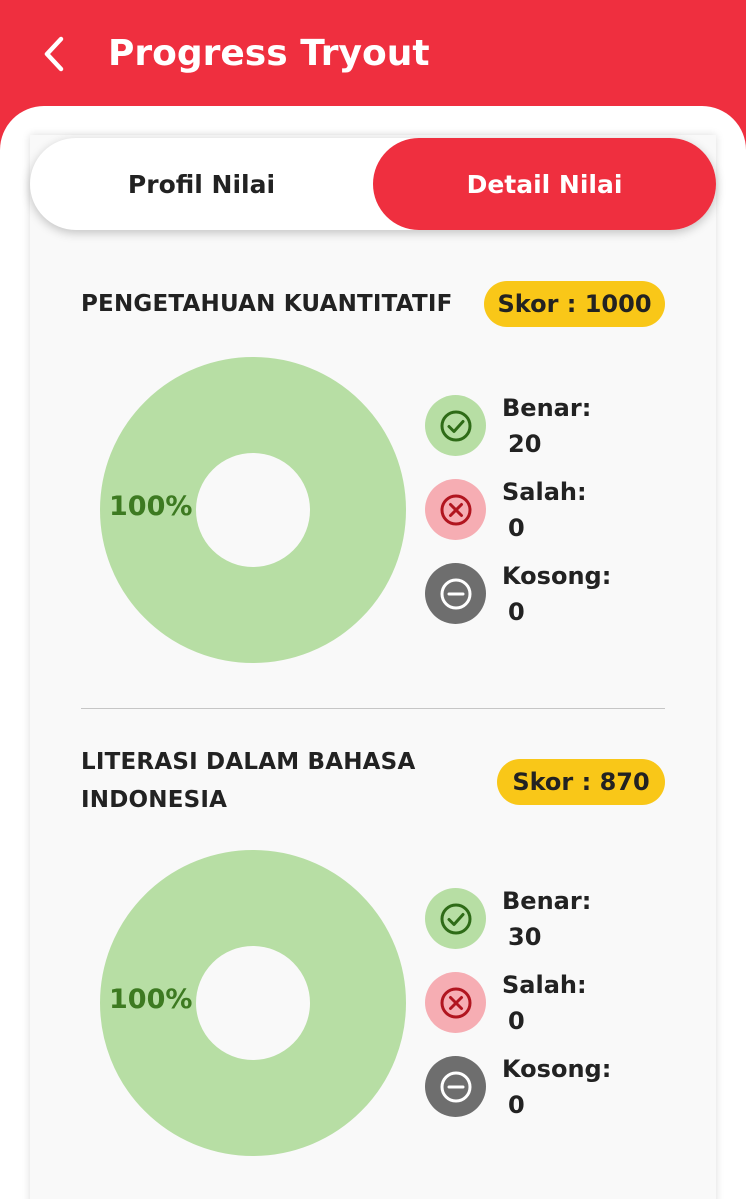 The width and height of the screenshot is (746, 1199). I want to click on score-badge: Skor : 1000, so click(574, 304).